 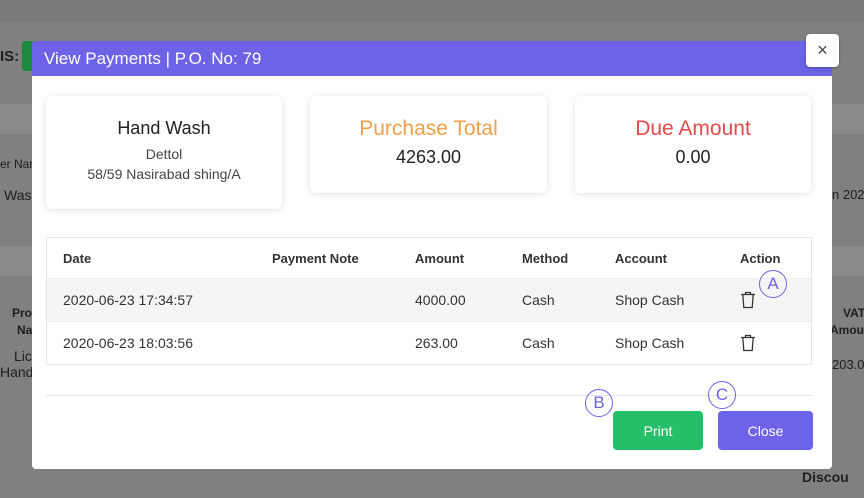 What do you see at coordinates (428, 128) in the screenshot?
I see `purchase-total-label: Purchase Total` at bounding box center [428, 128].